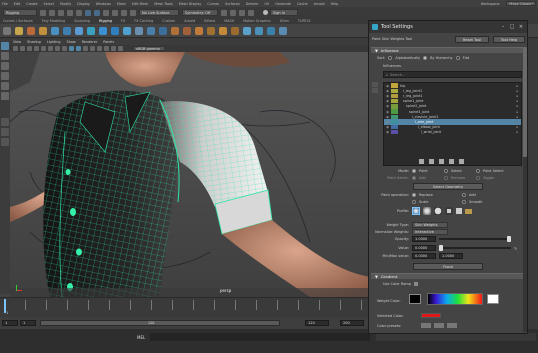  What do you see at coordinates (78, 48) in the screenshot?
I see `wireframe-on-shaded-icon` at bounding box center [78, 48].